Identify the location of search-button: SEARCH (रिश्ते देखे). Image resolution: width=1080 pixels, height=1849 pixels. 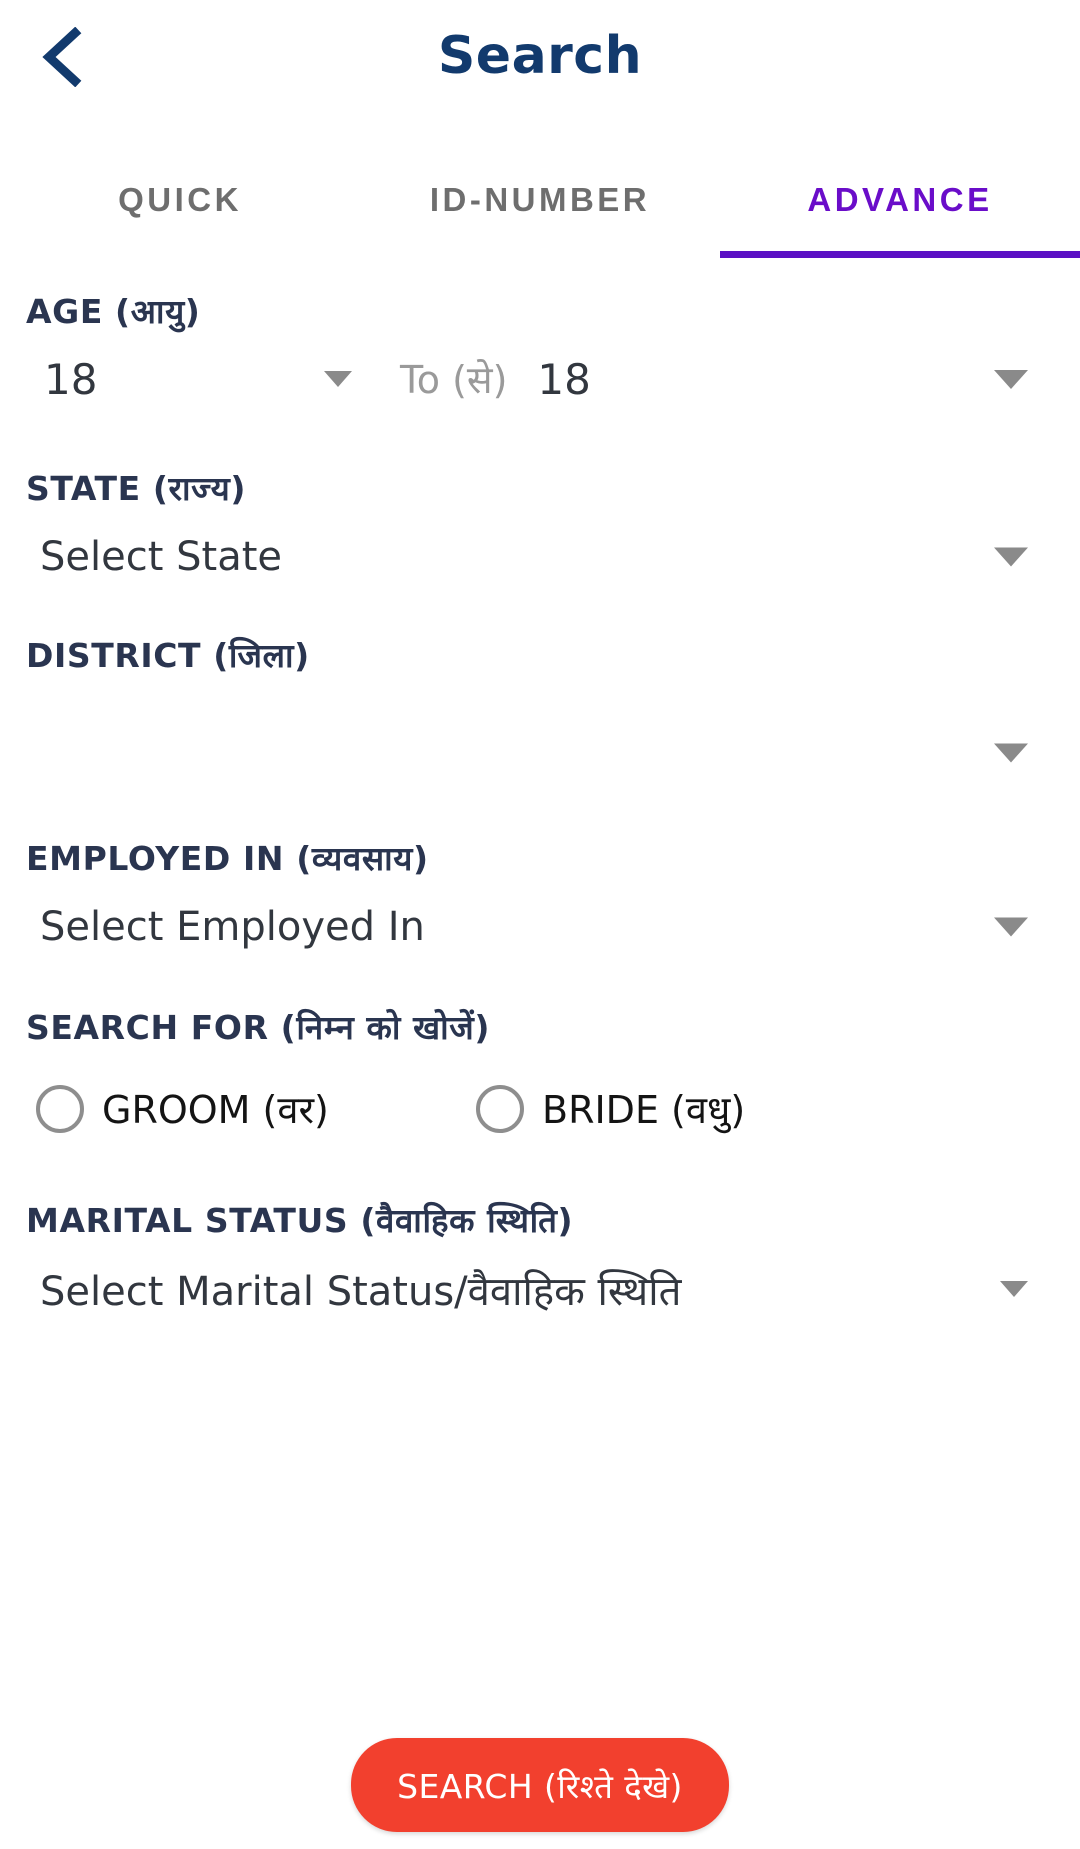
(540, 1785).